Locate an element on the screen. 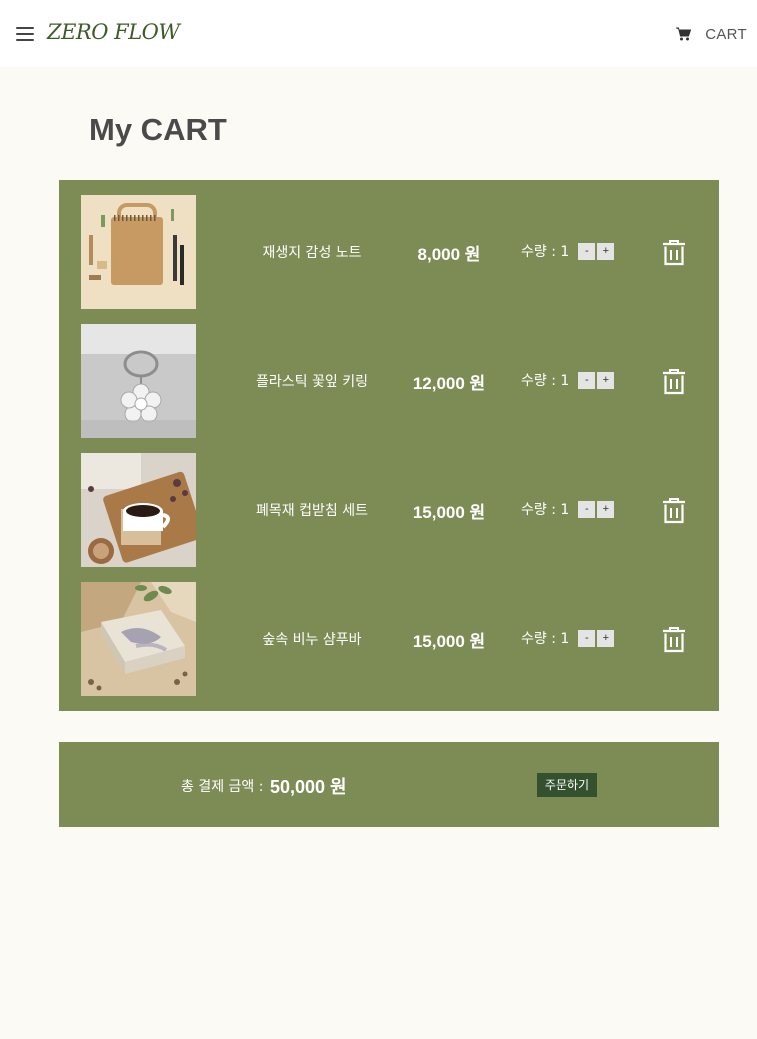 The image size is (757, 1039). cart-item-row: 재생지 감성 노트 8,000 원 수량 : 1 - + is located at coordinates (389, 244).